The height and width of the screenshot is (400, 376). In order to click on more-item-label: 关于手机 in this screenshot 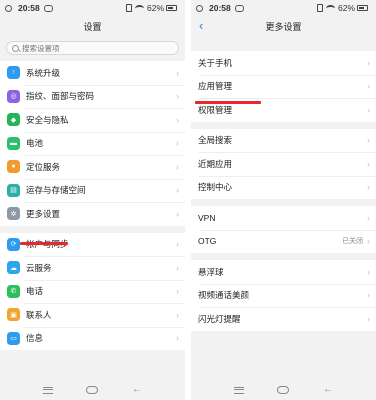, I will do `click(215, 62)`.